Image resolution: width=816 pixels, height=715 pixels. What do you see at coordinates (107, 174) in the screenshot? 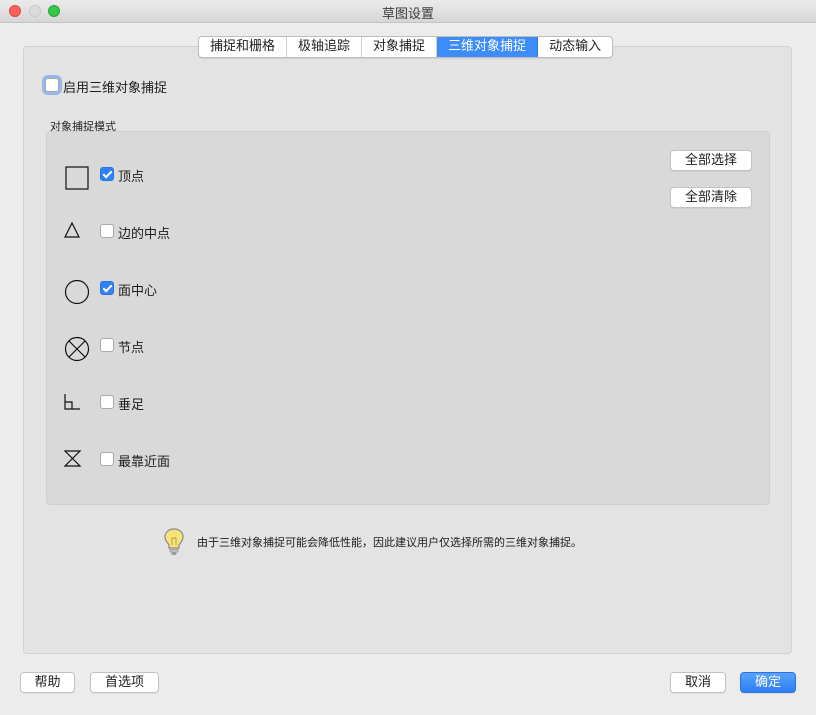
I see `vertex-checkbox` at bounding box center [107, 174].